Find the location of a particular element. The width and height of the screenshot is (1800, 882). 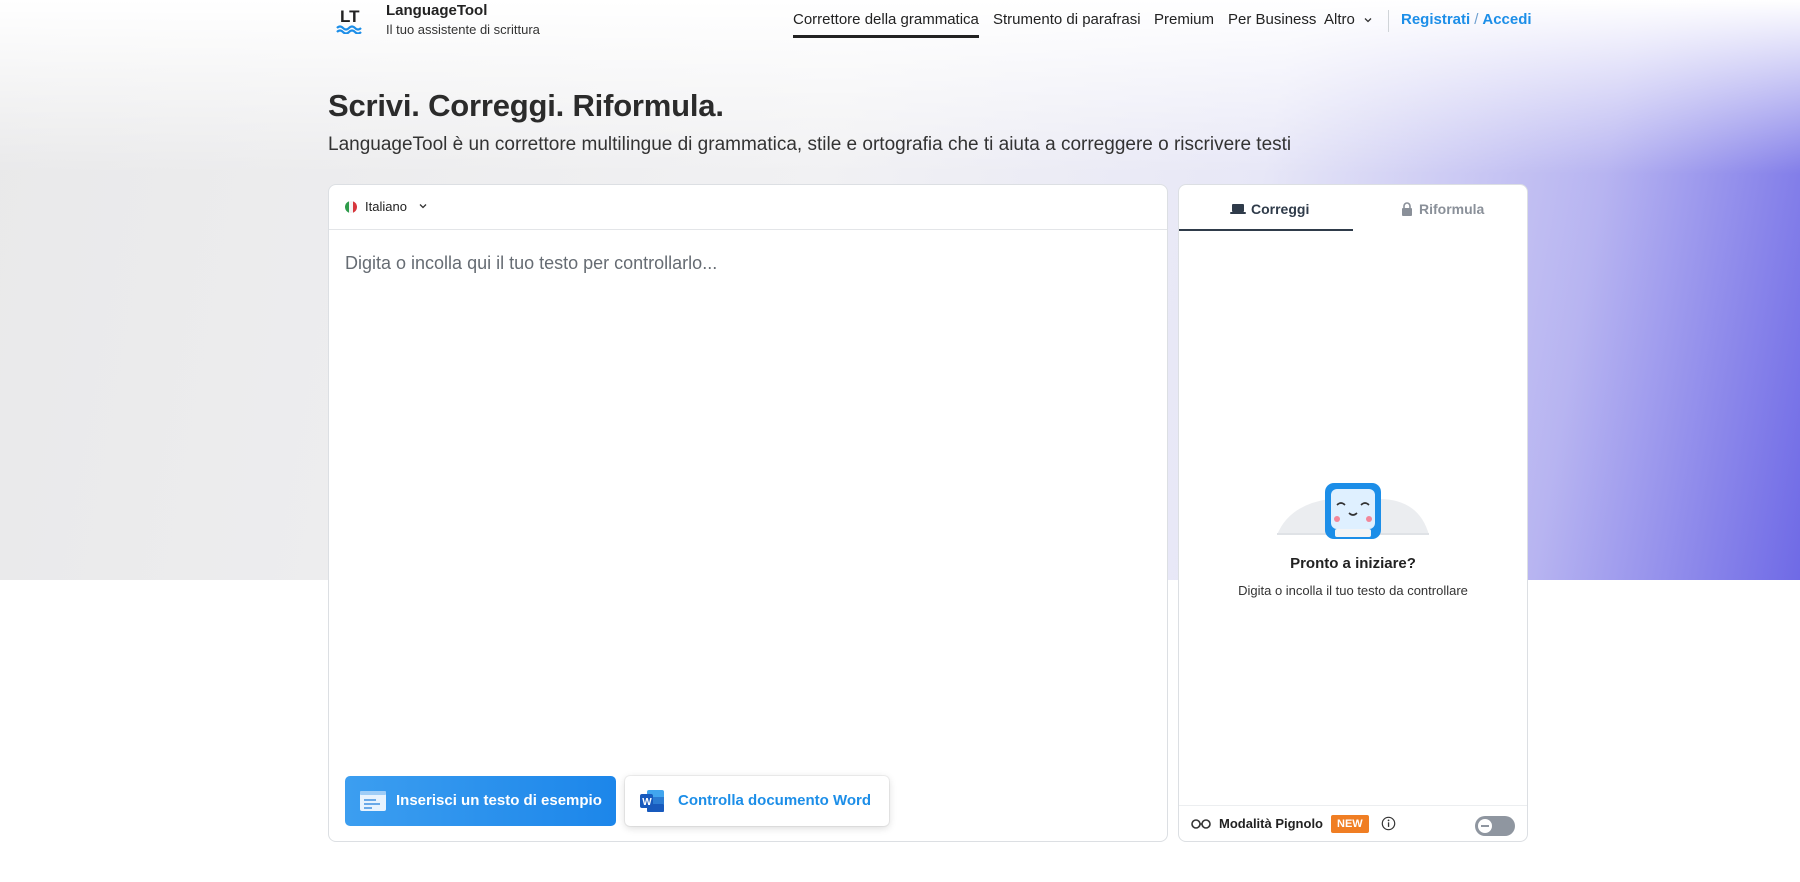

tab-correct-label: Correggi is located at coordinates (1280, 209).